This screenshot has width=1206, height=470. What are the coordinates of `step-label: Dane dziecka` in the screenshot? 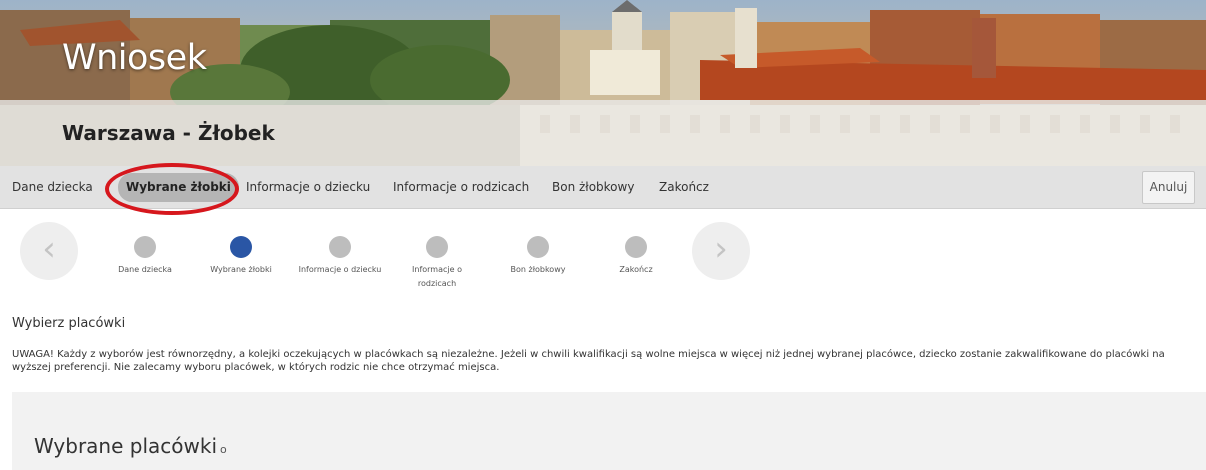 It's located at (145, 269).